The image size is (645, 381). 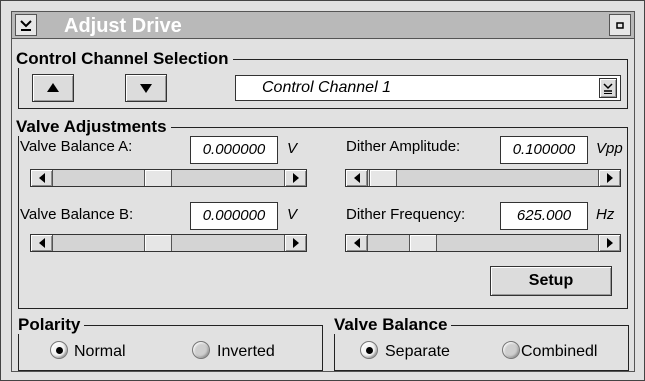 I want to click on valve-balance-b-slider, so click(x=168, y=243).